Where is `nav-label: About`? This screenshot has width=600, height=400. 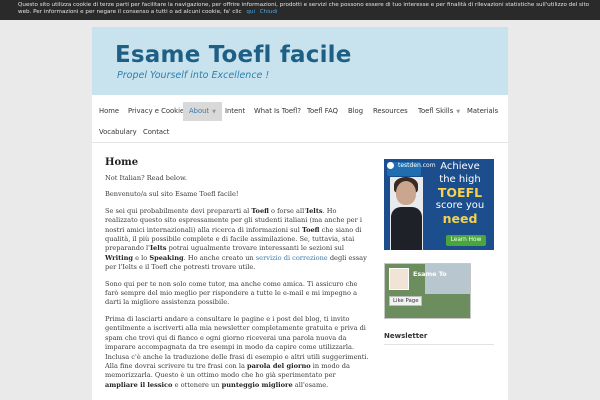
nav-label: About is located at coordinates (199, 111).